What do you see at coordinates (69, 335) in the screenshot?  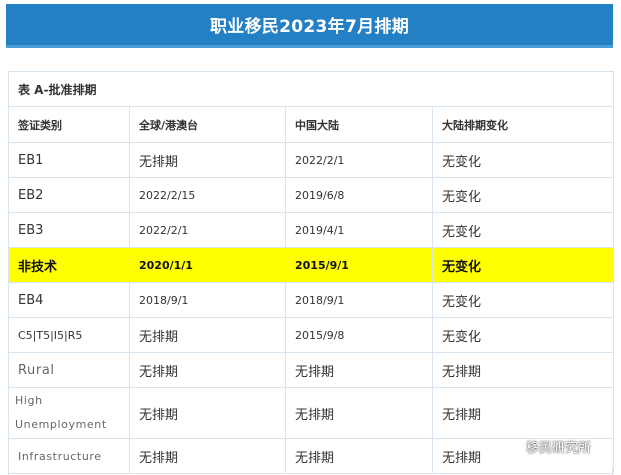 I see `table-cell: C5|T5|I5|R5` at bounding box center [69, 335].